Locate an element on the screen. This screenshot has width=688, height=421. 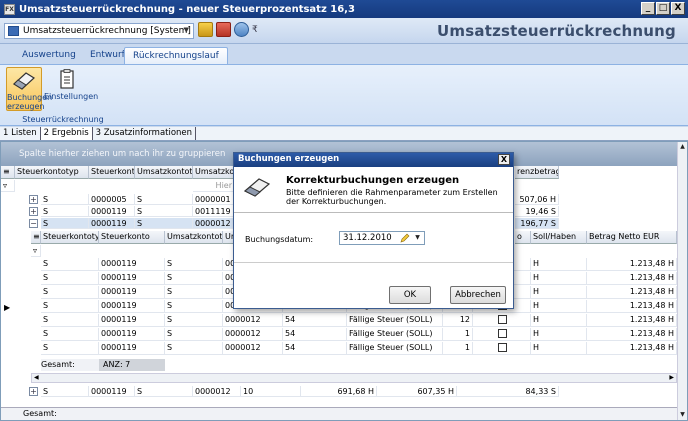
scroll-right-icon: ▶ is located at coordinates (671, 377).